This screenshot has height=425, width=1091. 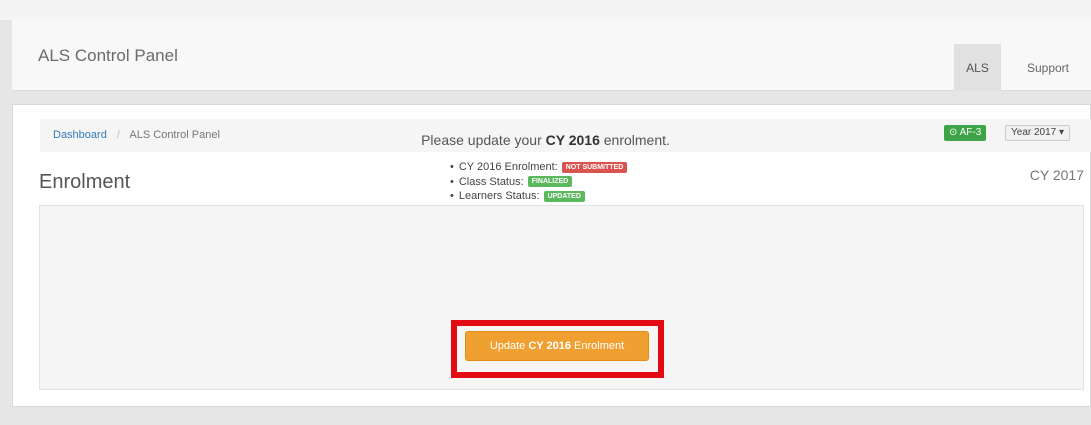 I want to click on status-badge-updated: UPDATED, so click(x=564, y=196).